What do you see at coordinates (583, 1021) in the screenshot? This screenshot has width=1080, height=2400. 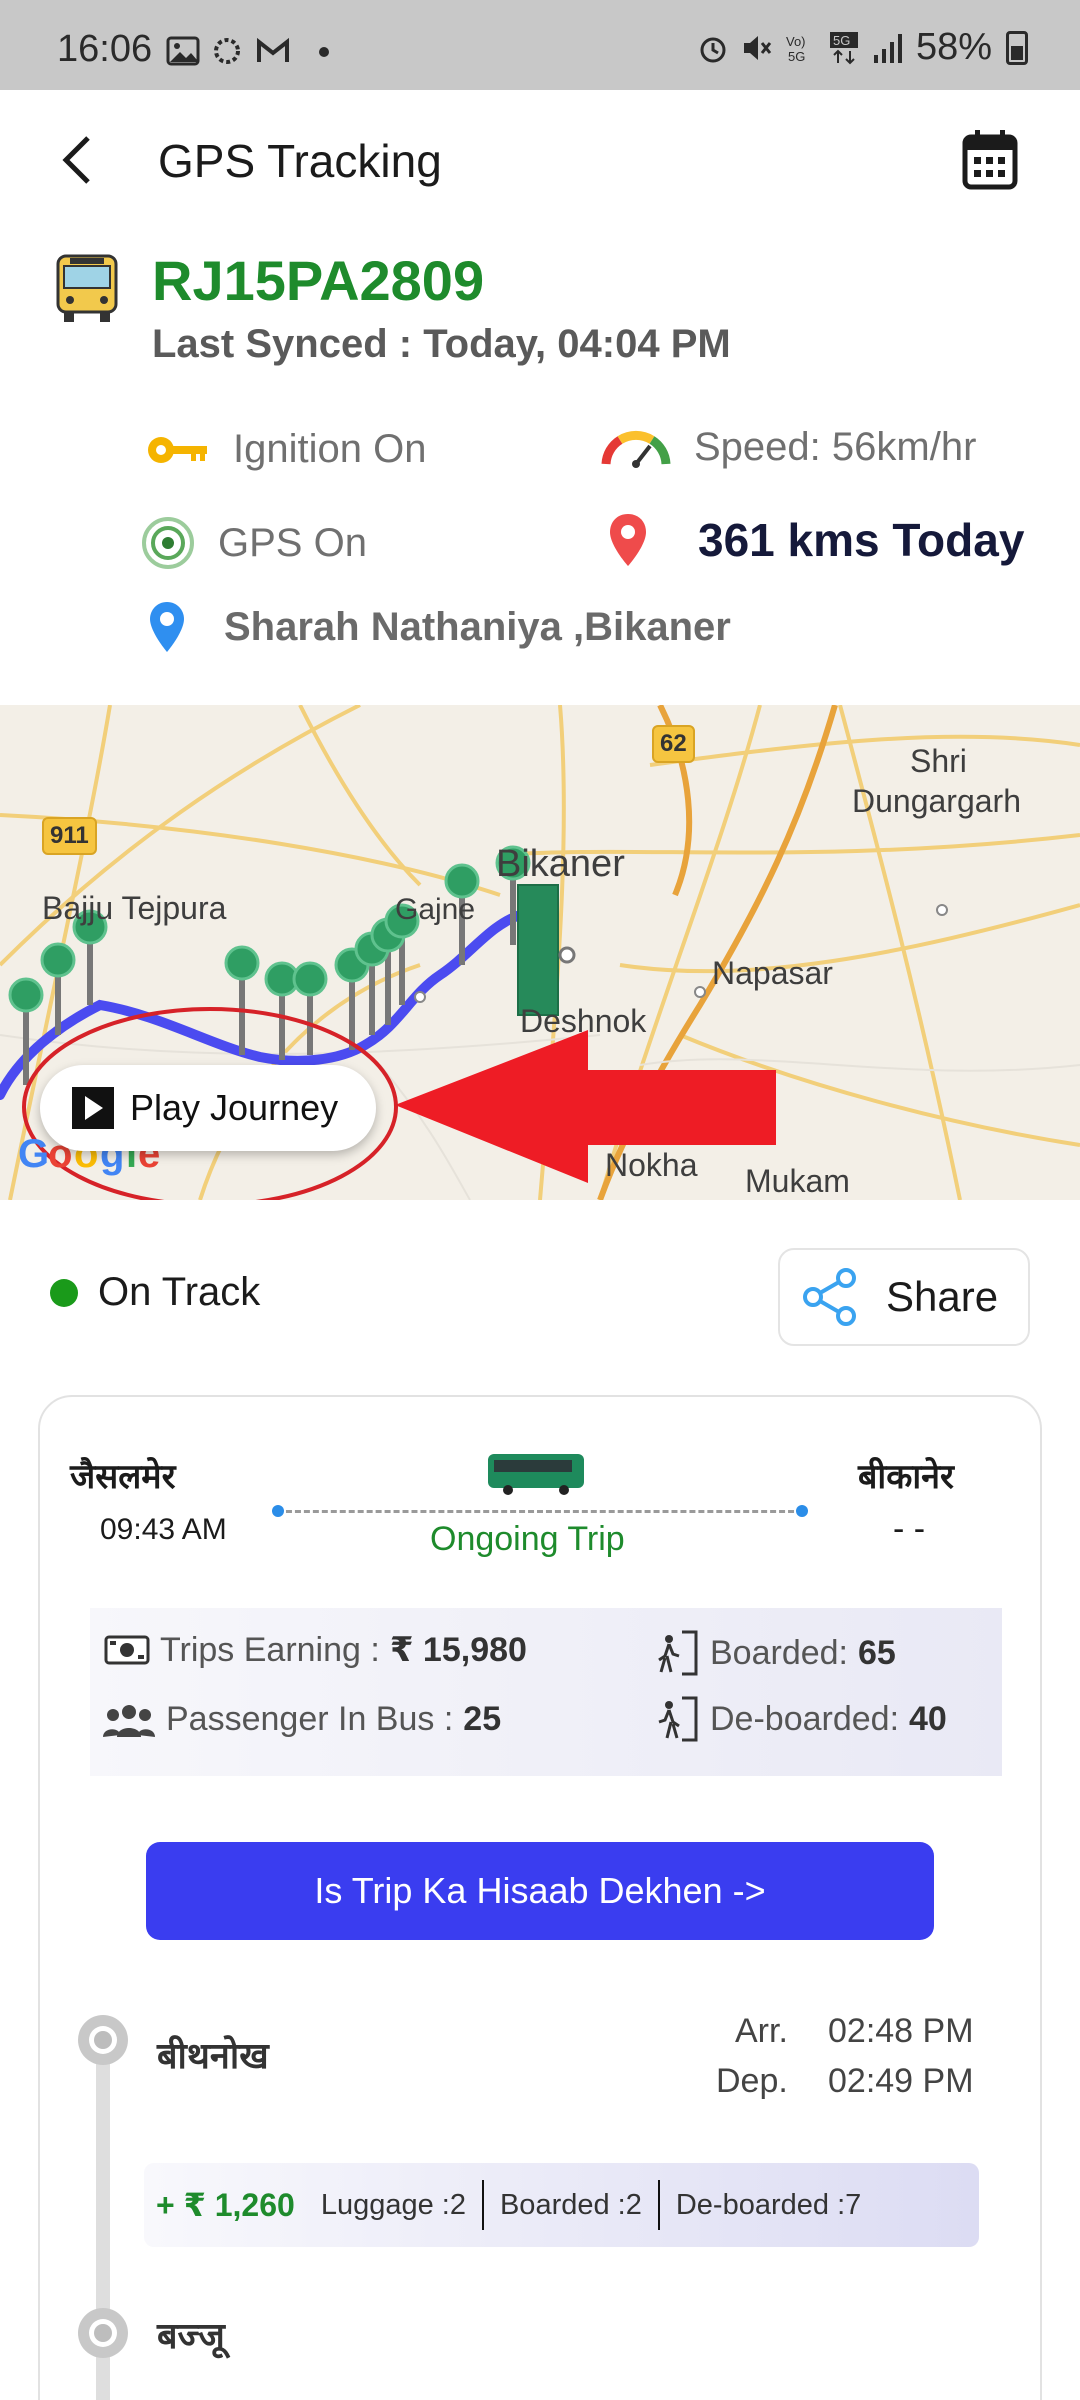 I see `map-label-deshnok: Deshnok` at bounding box center [583, 1021].